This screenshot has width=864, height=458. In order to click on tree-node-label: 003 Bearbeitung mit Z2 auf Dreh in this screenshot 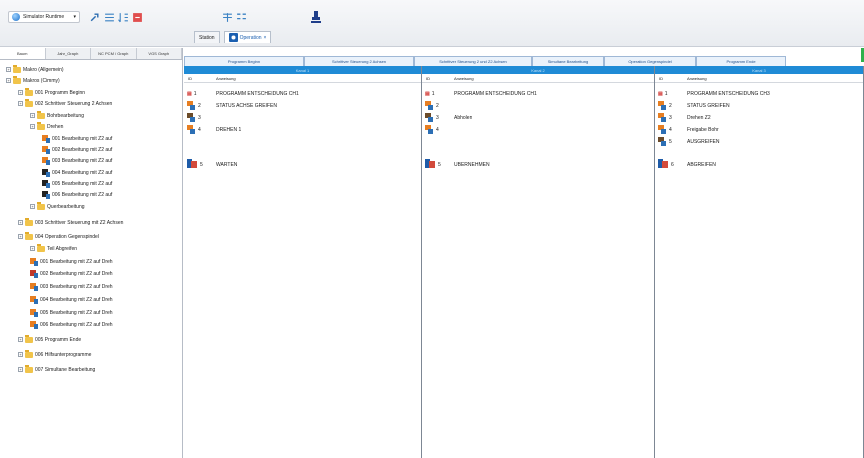, I will do `click(76, 286)`.